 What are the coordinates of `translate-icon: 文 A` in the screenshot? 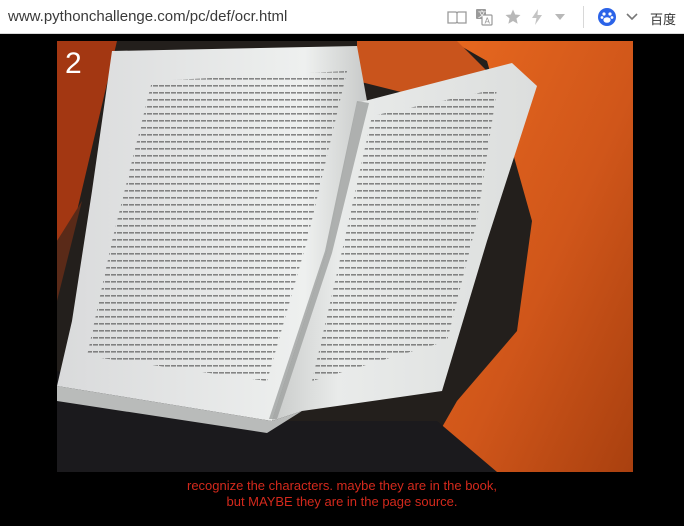 It's located at (484, 17).